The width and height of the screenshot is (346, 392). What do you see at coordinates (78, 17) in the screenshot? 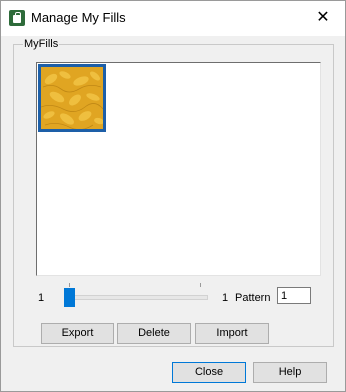
I see `window-title: Manage My Fills` at bounding box center [78, 17].